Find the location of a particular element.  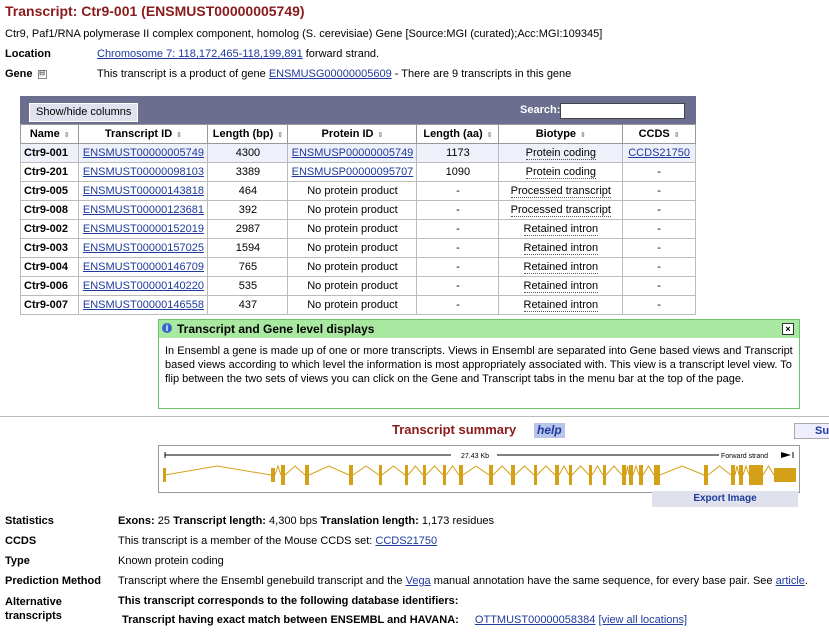

cell-text: 3389 is located at coordinates (248, 172).